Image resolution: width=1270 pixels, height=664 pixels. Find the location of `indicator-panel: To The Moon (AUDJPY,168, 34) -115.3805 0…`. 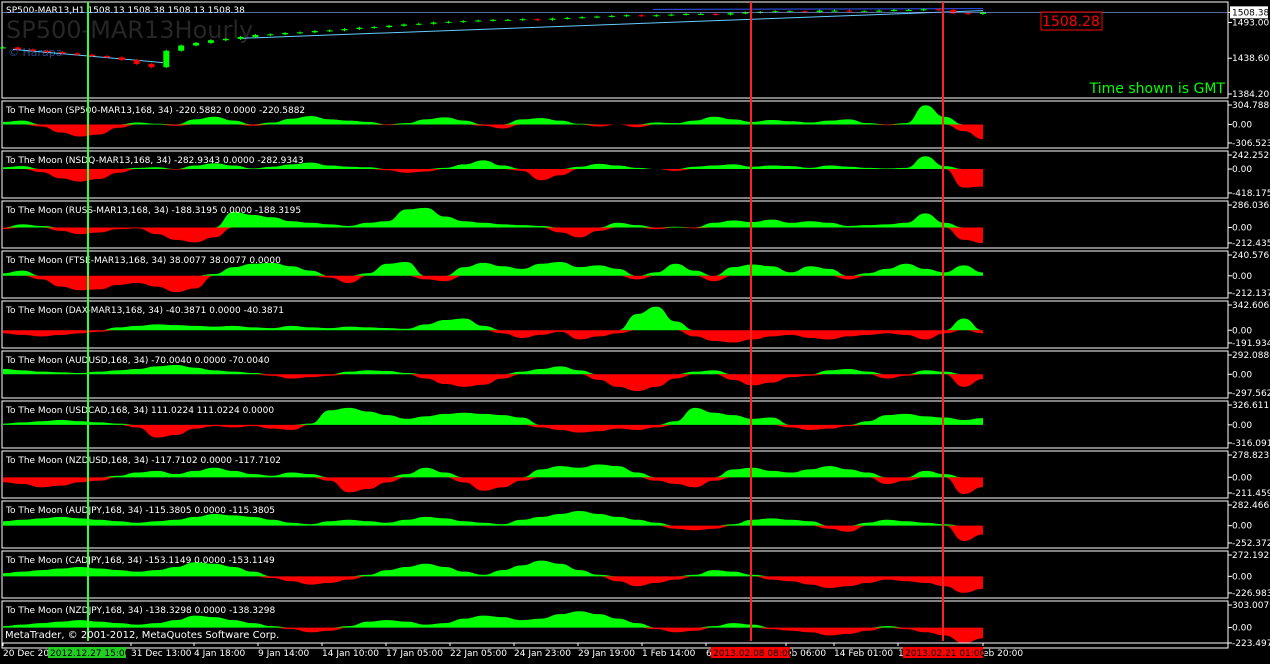

indicator-panel: To The Moon (AUDJPY,168, 34) -115.3805 0… is located at coordinates (635, 524).